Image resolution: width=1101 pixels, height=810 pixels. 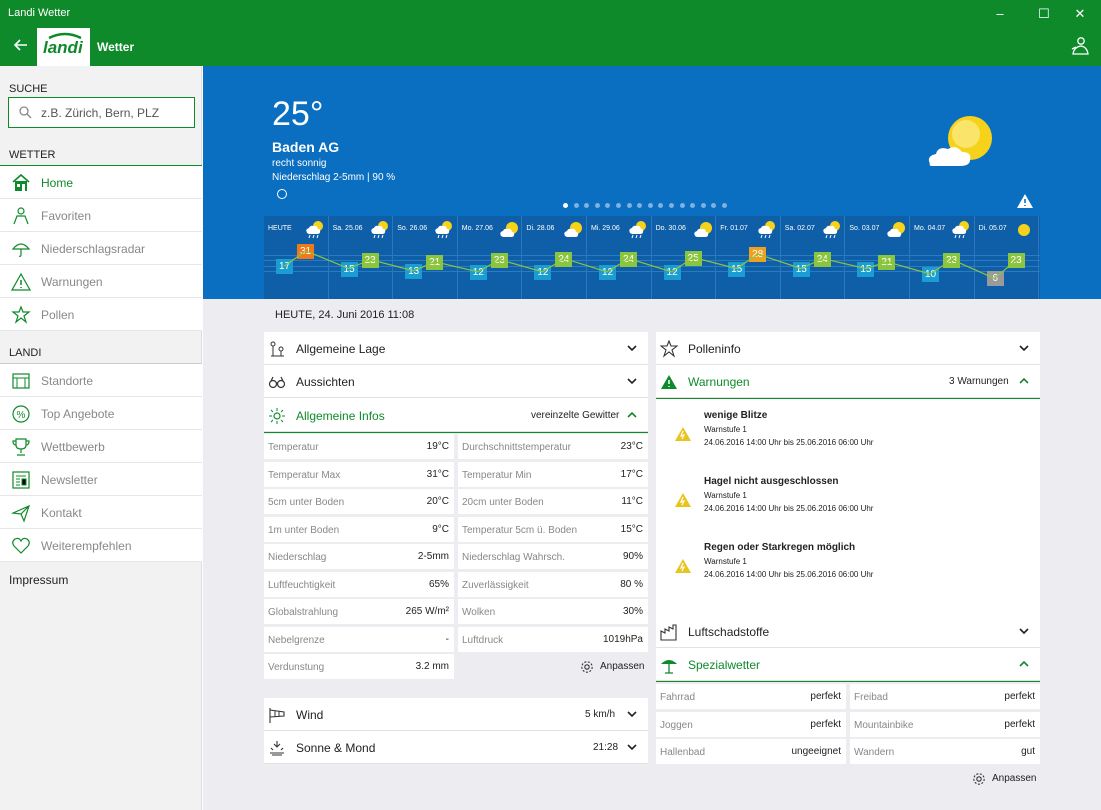 What do you see at coordinates (848, 381) in the screenshot?
I see `warnungen-row: Warnungen 3 Warnungen` at bounding box center [848, 381].